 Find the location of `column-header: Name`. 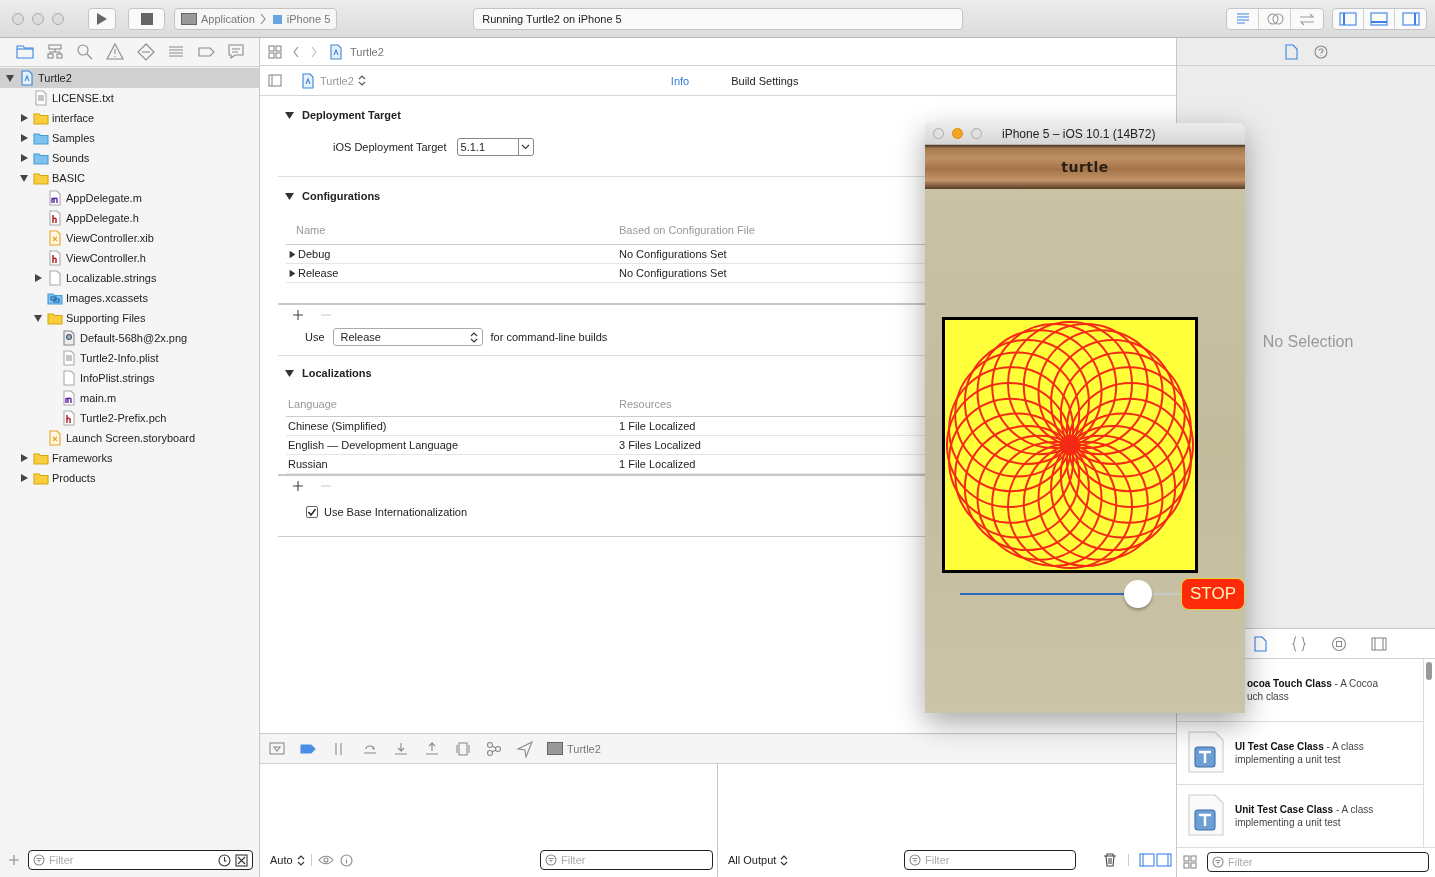

column-header: Name is located at coordinates (311, 229).